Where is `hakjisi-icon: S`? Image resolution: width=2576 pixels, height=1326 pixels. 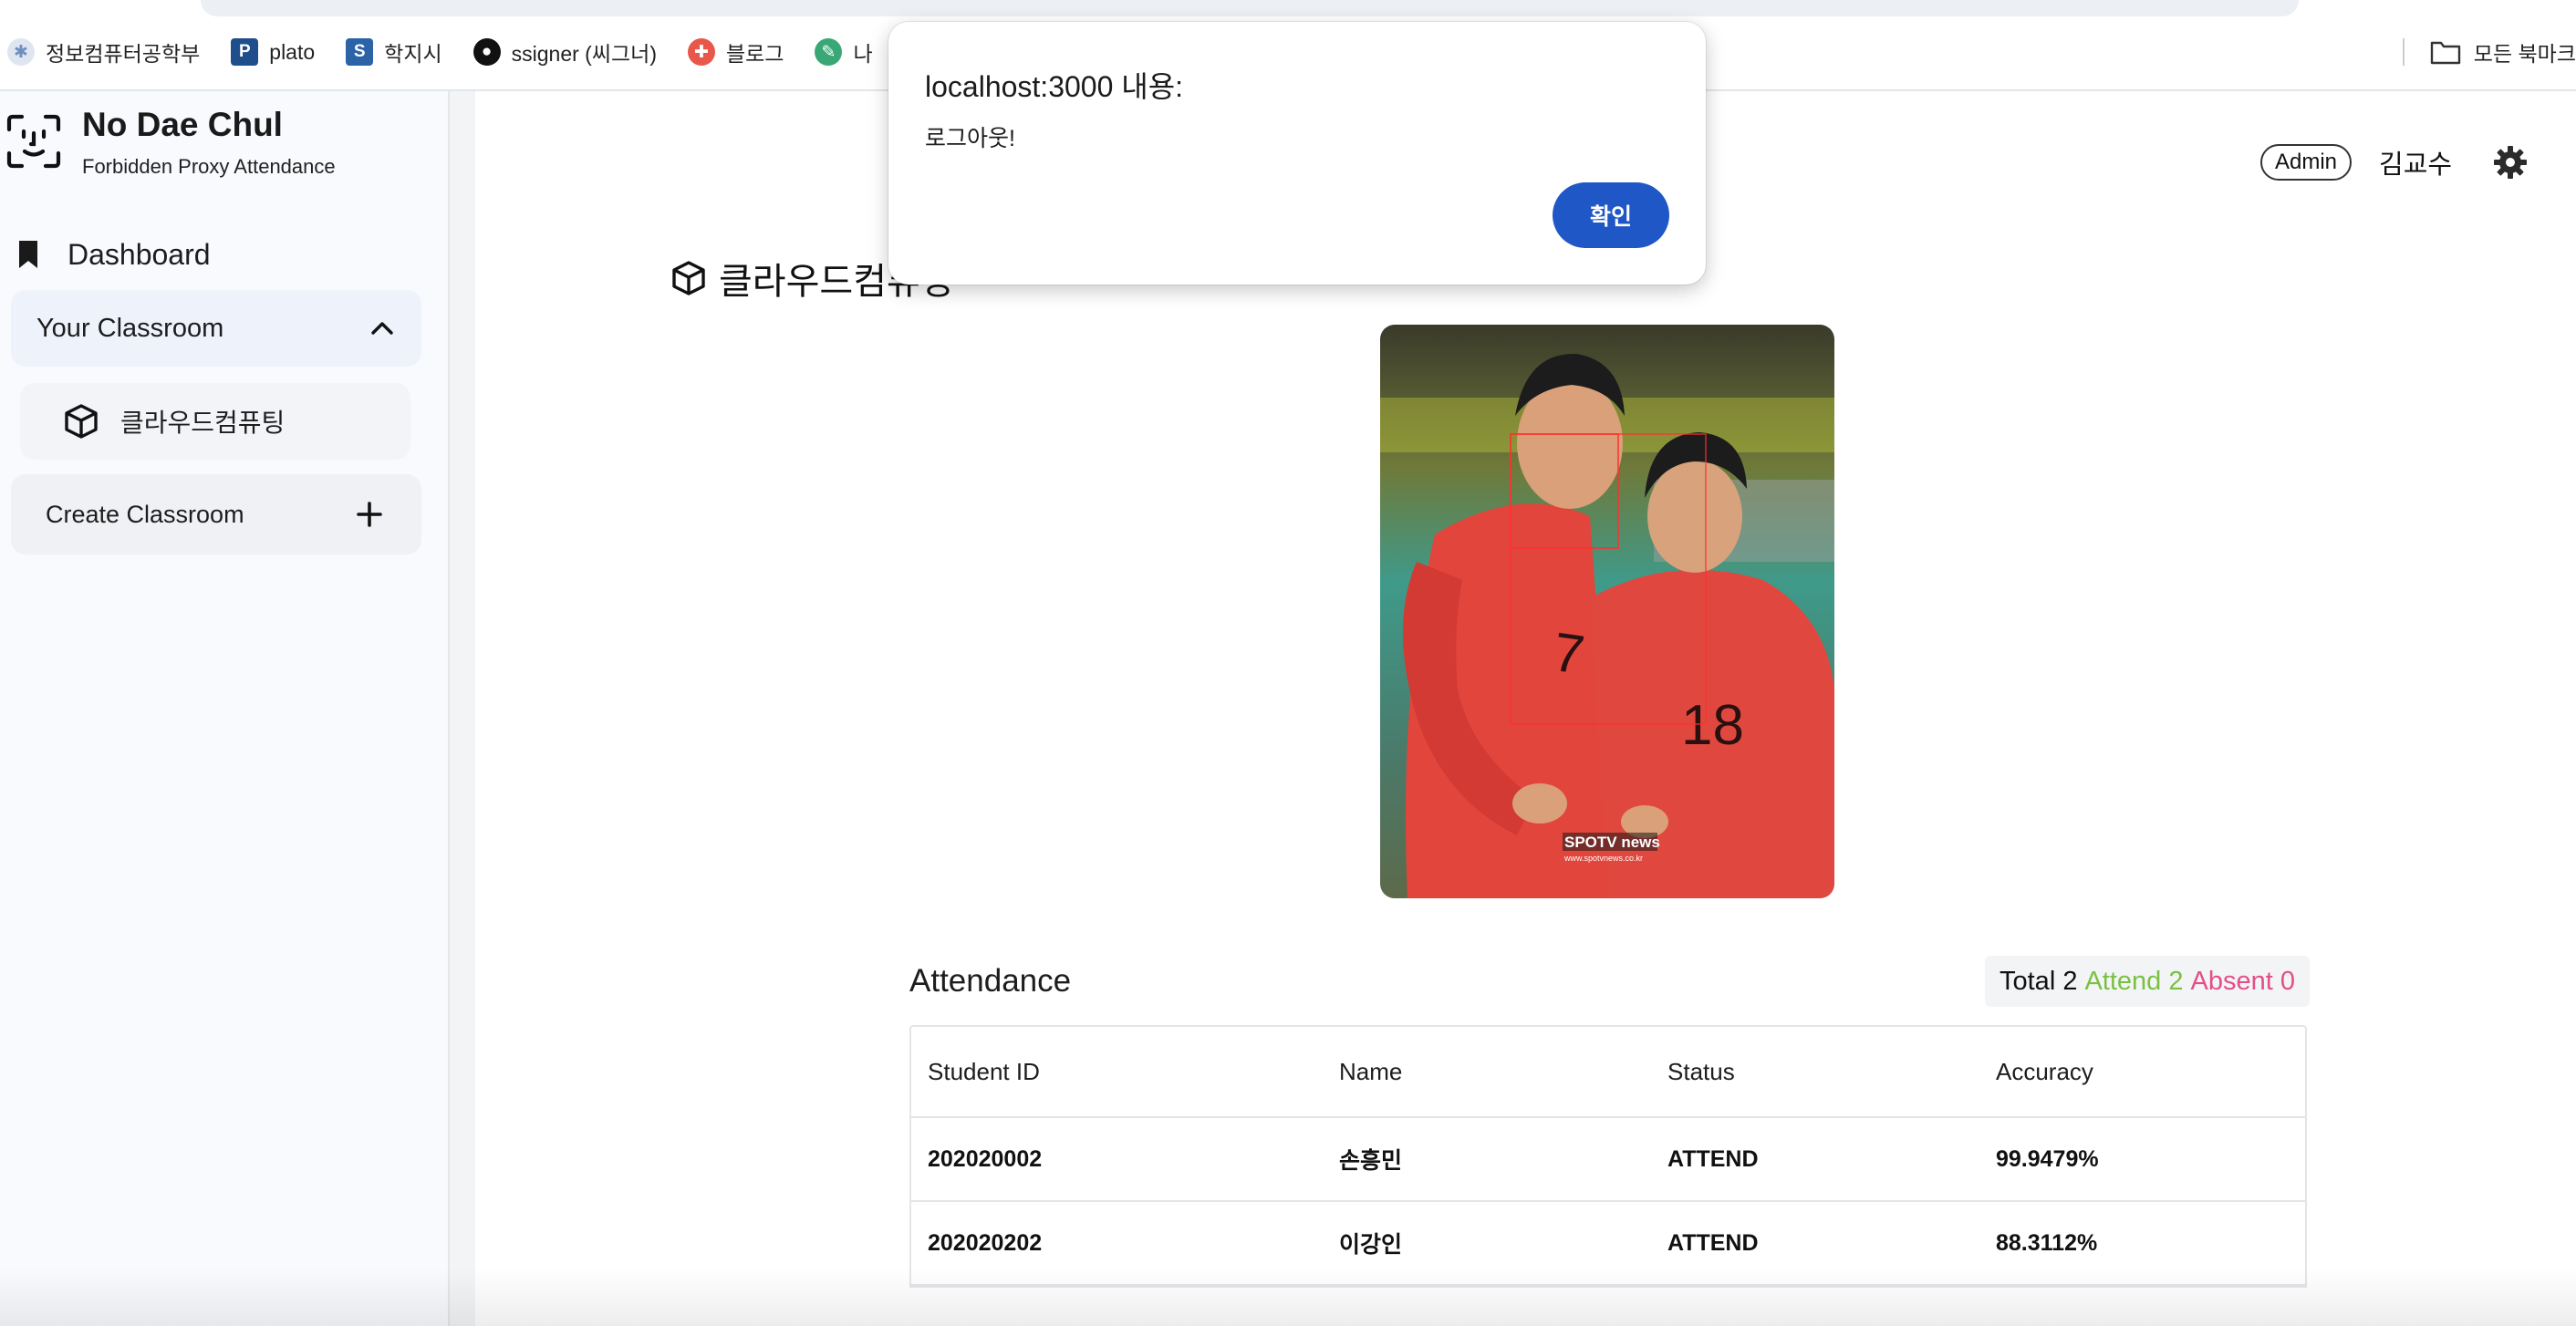 hakjisi-icon: S is located at coordinates (360, 52).